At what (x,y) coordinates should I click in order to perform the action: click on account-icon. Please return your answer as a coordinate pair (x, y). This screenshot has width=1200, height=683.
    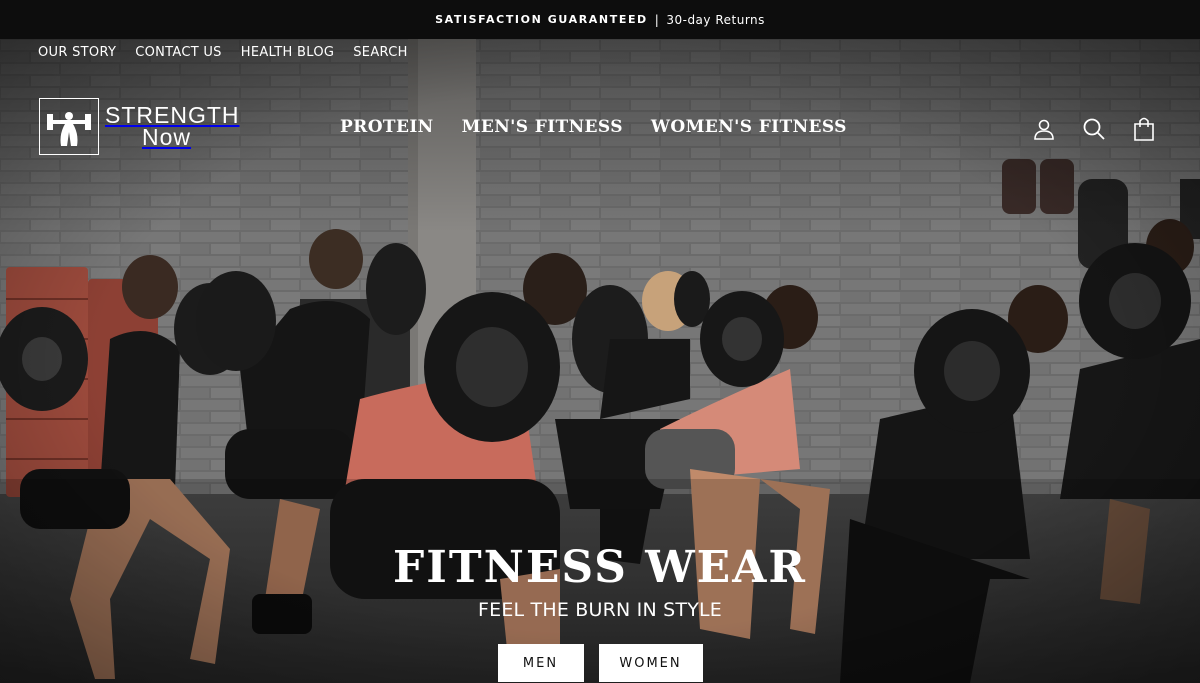
    Looking at the image, I should click on (1044, 129).